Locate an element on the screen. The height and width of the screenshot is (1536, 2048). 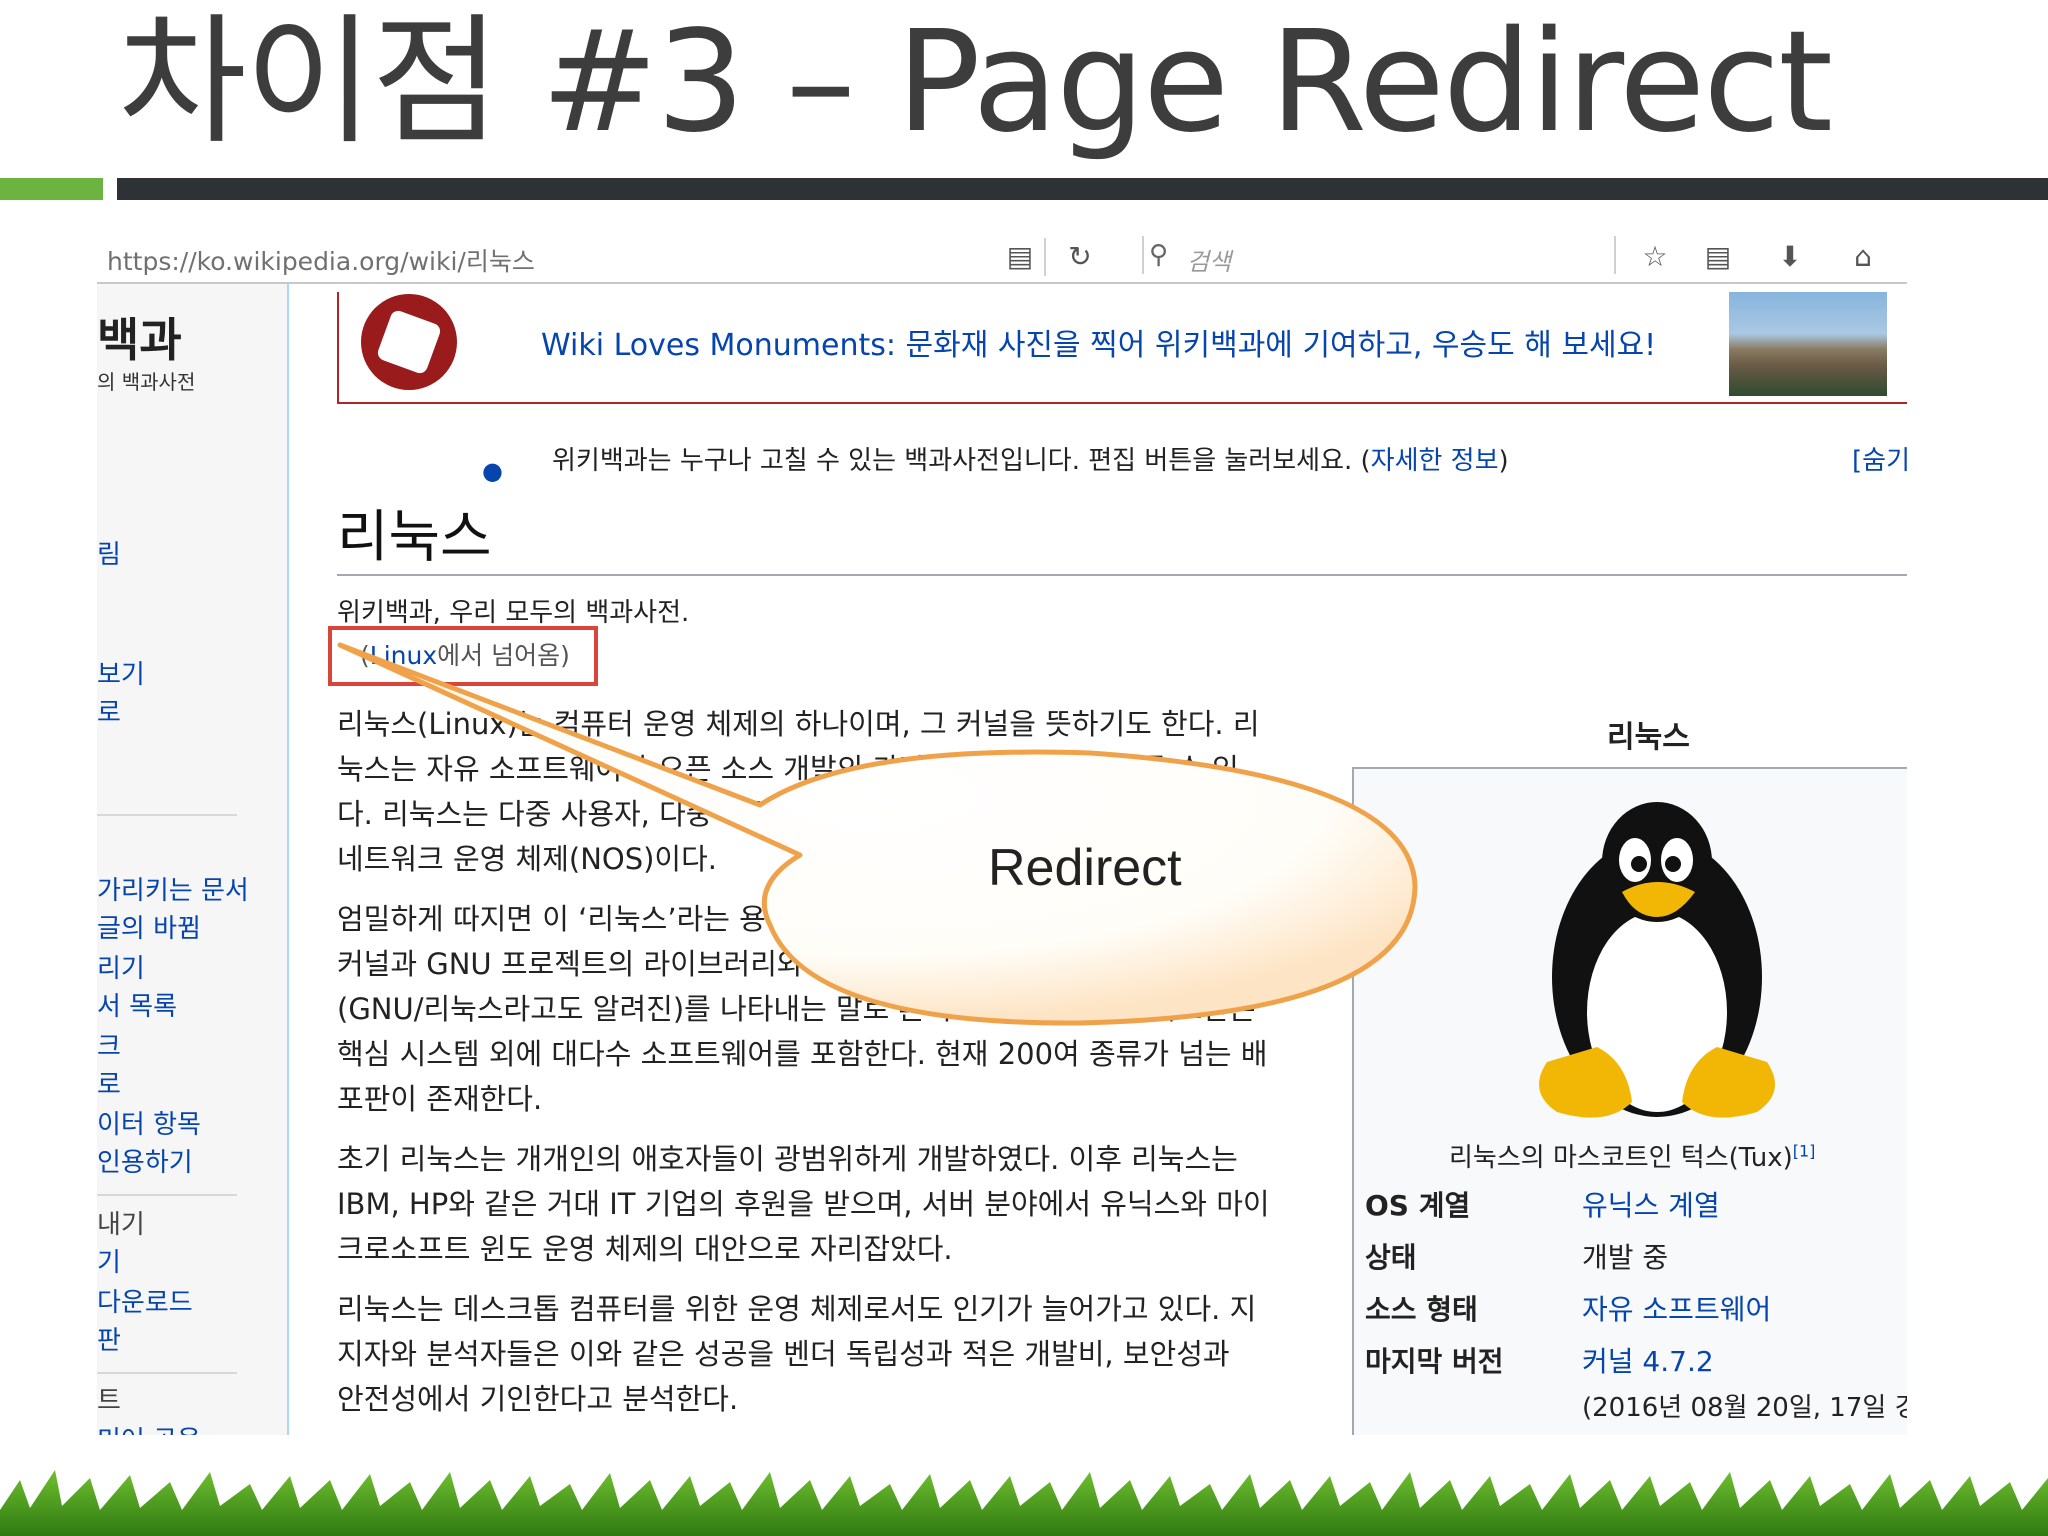
notice-more-info-link: 자세한 정보 is located at coordinates (1435, 461).